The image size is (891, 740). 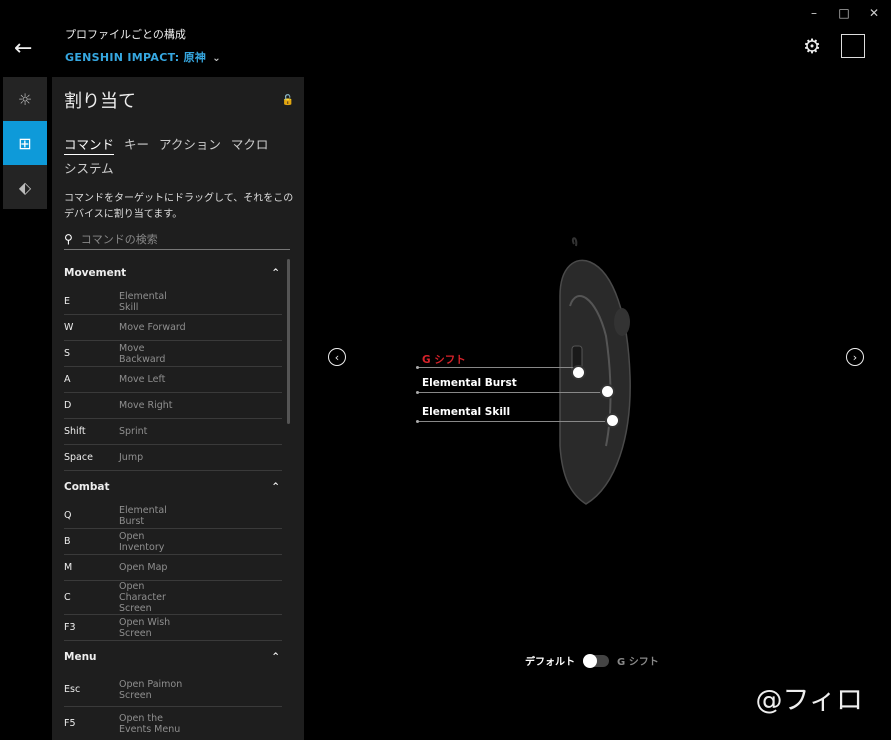 I want to click on lock-icon: 🔓, so click(x=288, y=100).